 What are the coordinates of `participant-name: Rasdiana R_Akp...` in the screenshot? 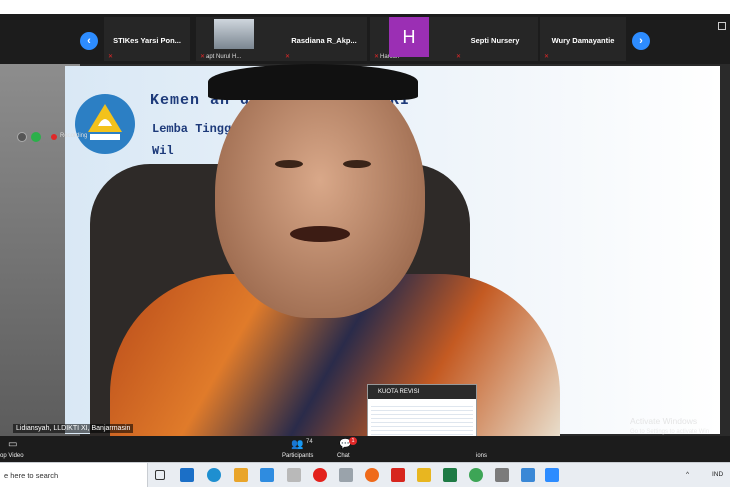 It's located at (324, 40).